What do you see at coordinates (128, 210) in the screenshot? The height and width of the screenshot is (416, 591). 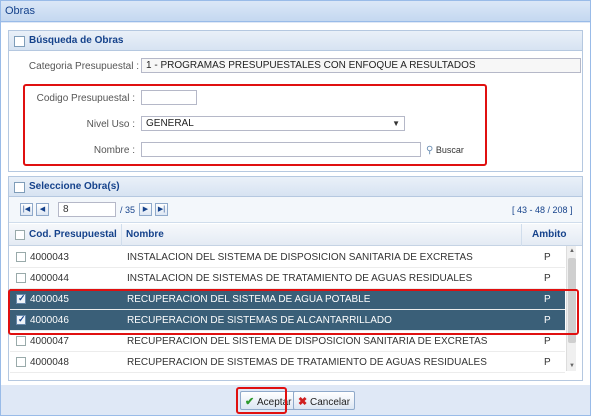 I see `page-total: / 35` at bounding box center [128, 210].